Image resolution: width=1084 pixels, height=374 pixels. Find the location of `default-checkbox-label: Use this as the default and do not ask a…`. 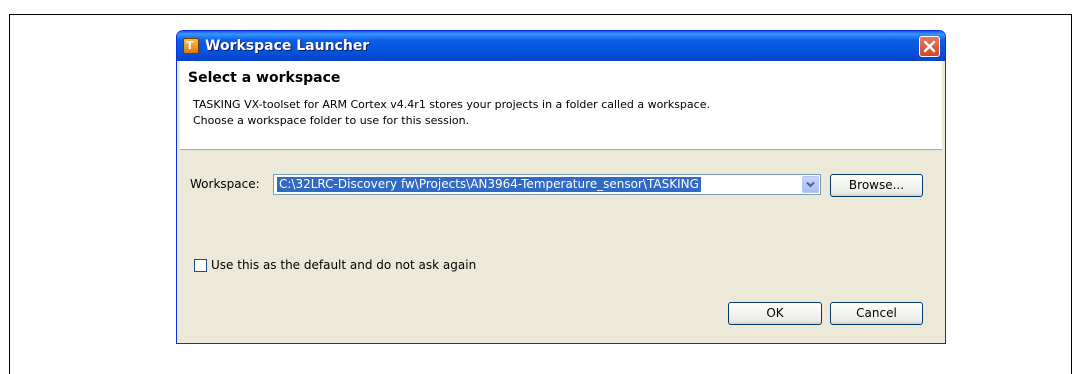

default-checkbox-label: Use this as the default and do not ask a… is located at coordinates (343, 265).